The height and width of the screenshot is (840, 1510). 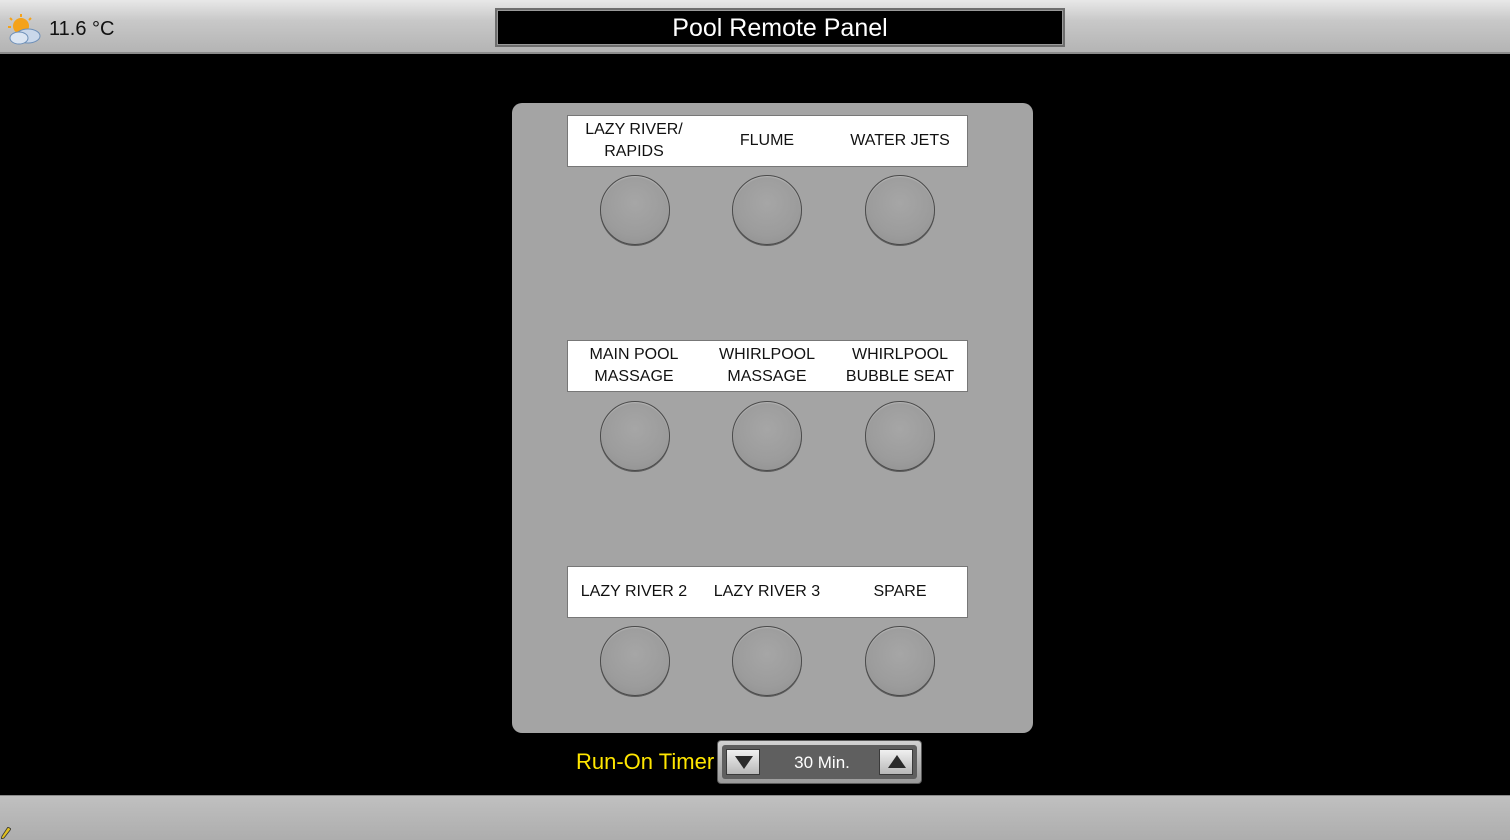 I want to click on whirlpool-bubble-seat-button, so click(x=900, y=436).